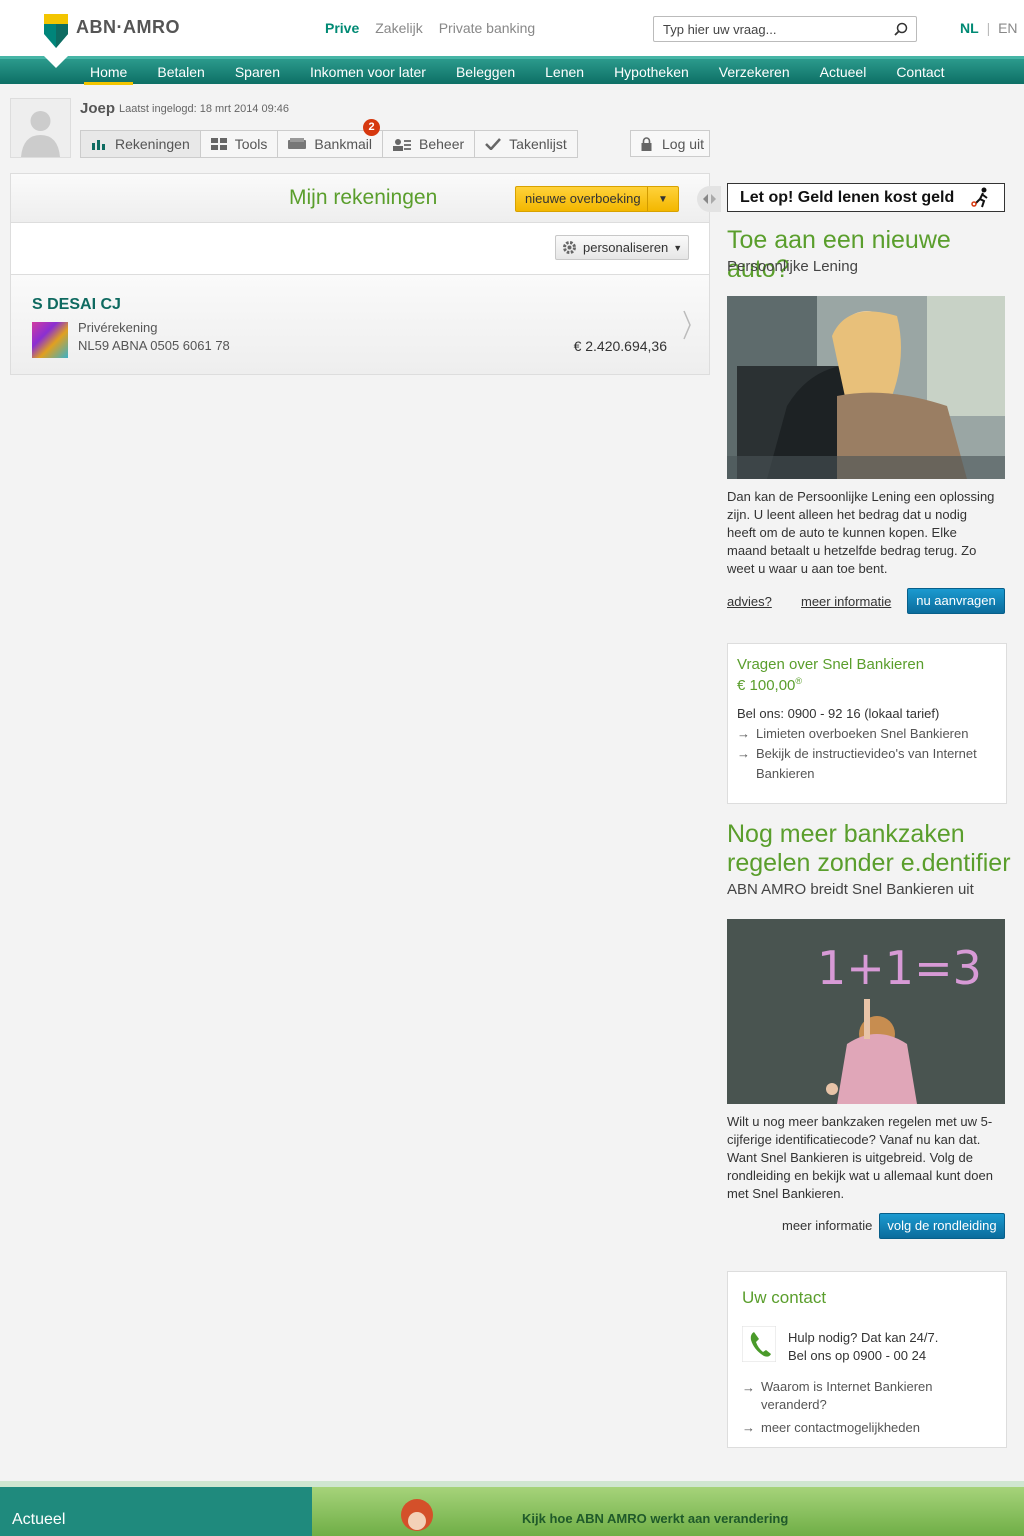  Describe the element at coordinates (847, 1395) in the screenshot. I see `why-changed-link-label: Waarom is Internet Bankieren veranderd?` at that location.